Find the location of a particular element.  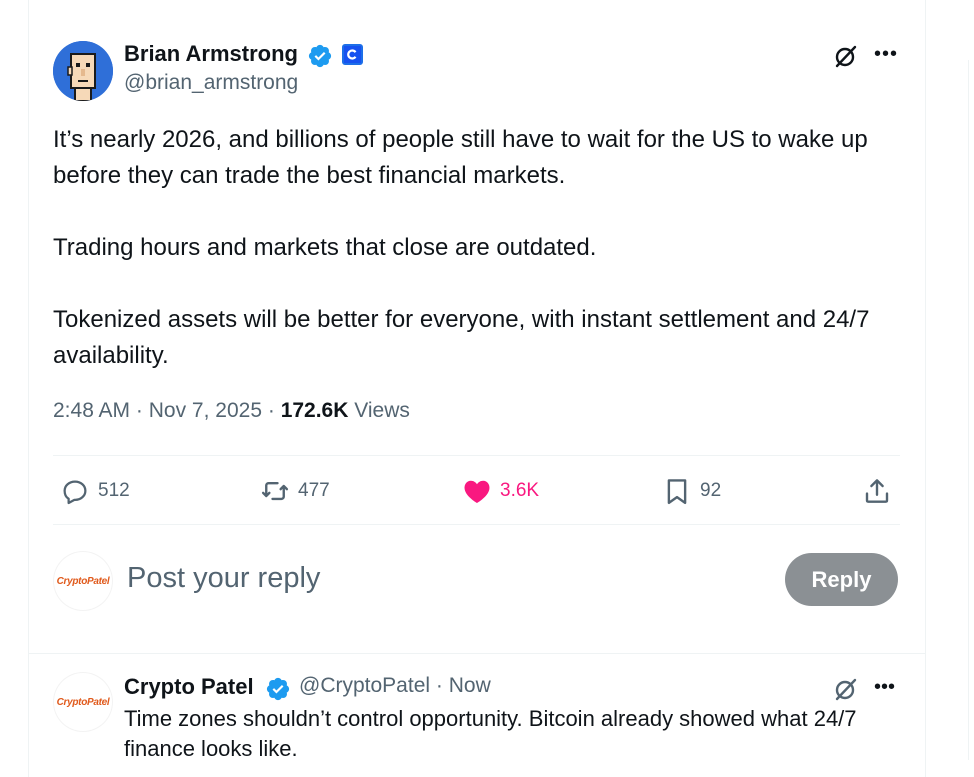

sidebar-border is located at coordinates (968, 410).